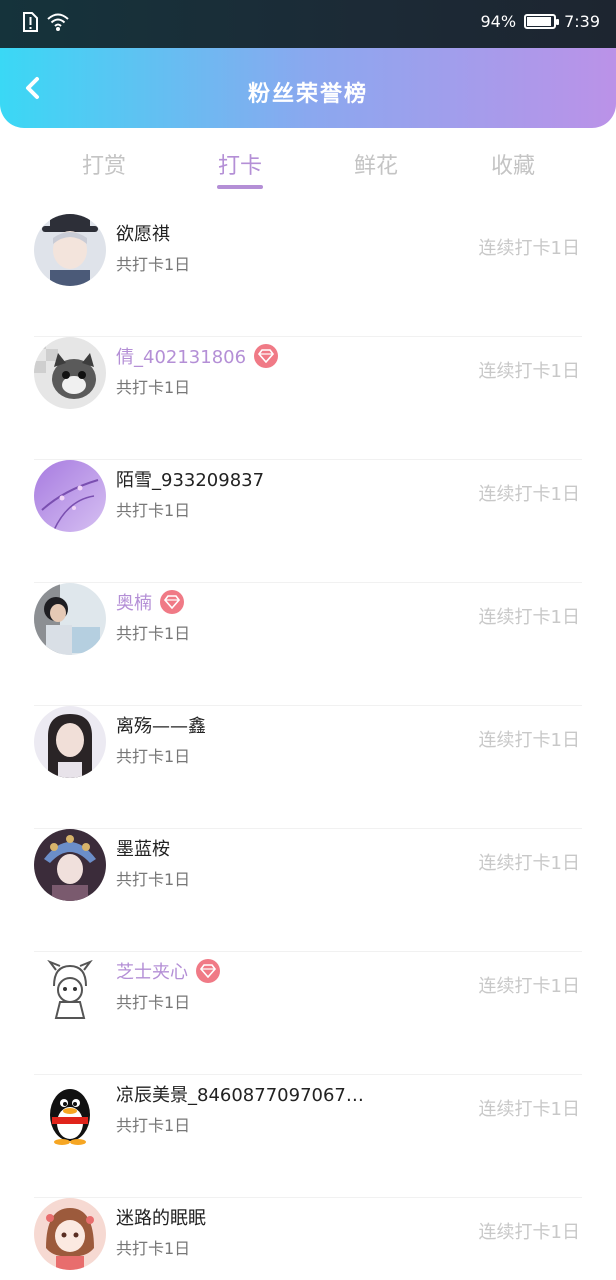  What do you see at coordinates (308, 275) in the screenshot?
I see `fan-row: 欲愿祺 共打卡1日 连续打卡1日` at bounding box center [308, 275].